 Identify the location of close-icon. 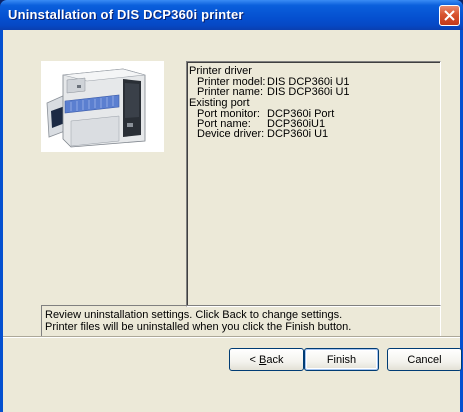
(449, 15).